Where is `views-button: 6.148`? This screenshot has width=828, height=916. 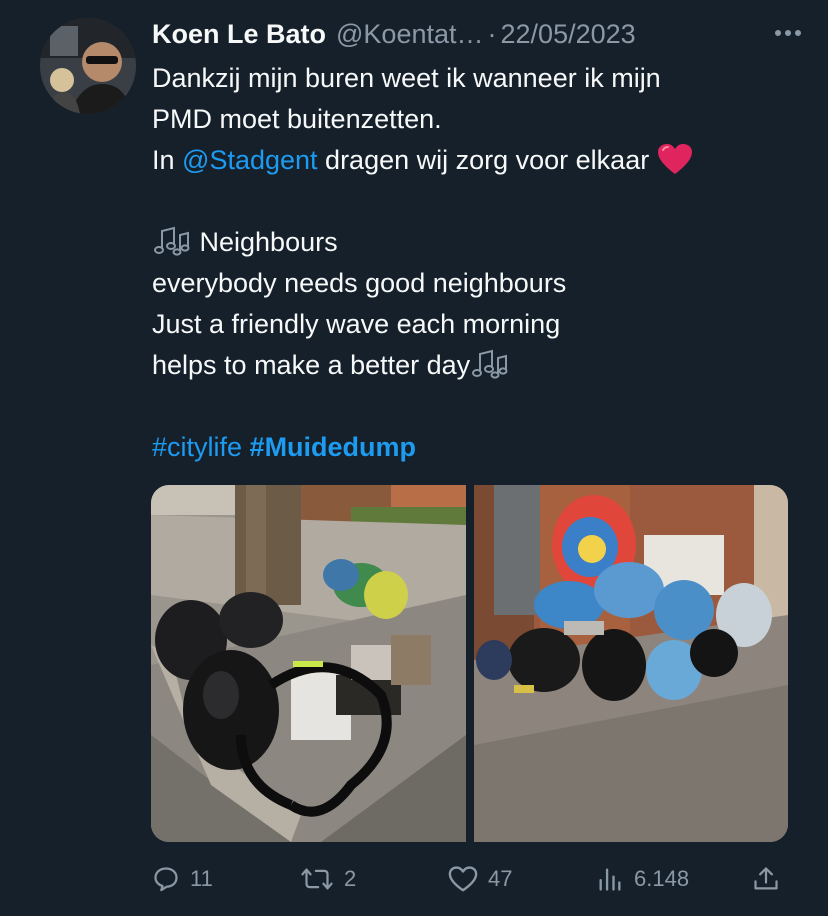
views-button: 6.148 is located at coordinates (642, 879).